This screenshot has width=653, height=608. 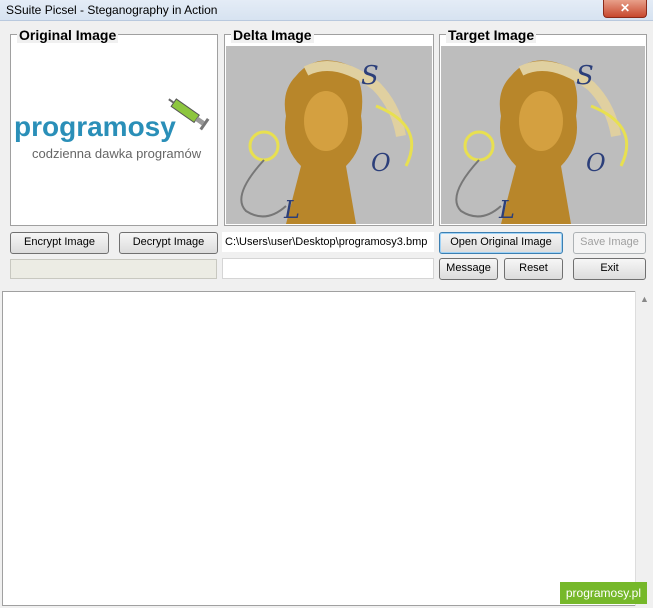 What do you see at coordinates (272, 35) in the screenshot?
I see `delta-image-label: Delta Image` at bounding box center [272, 35].